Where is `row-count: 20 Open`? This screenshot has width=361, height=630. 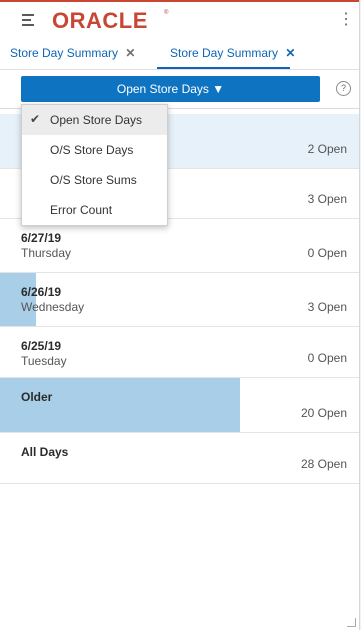
row-count: 20 Open is located at coordinates (323, 413).